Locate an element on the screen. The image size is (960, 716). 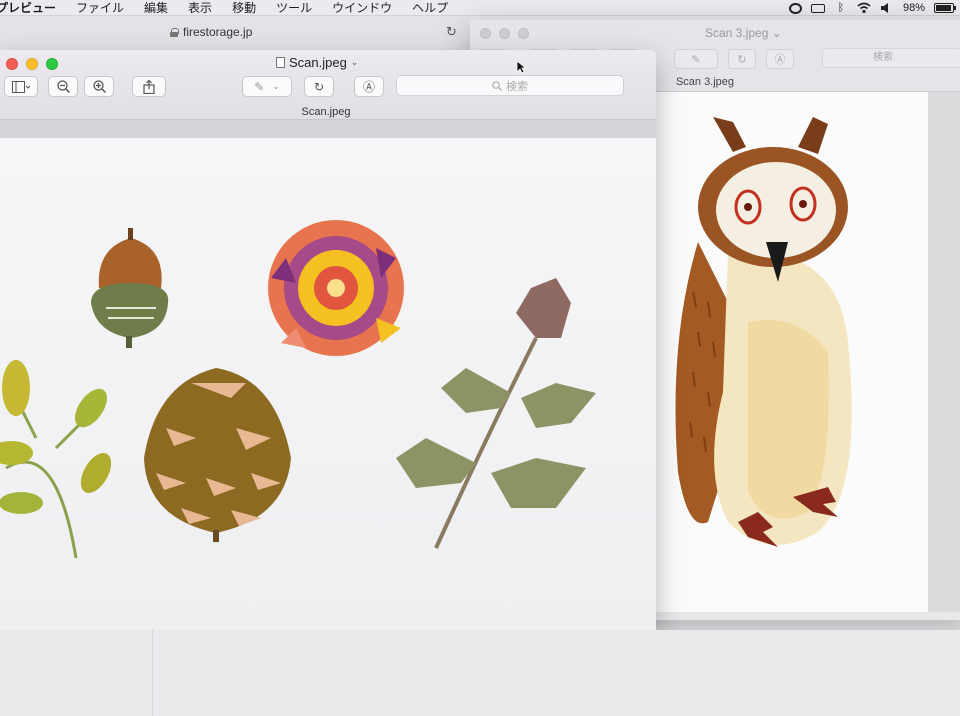
status-area: ᛒ 98% is located at coordinates (872, 8).